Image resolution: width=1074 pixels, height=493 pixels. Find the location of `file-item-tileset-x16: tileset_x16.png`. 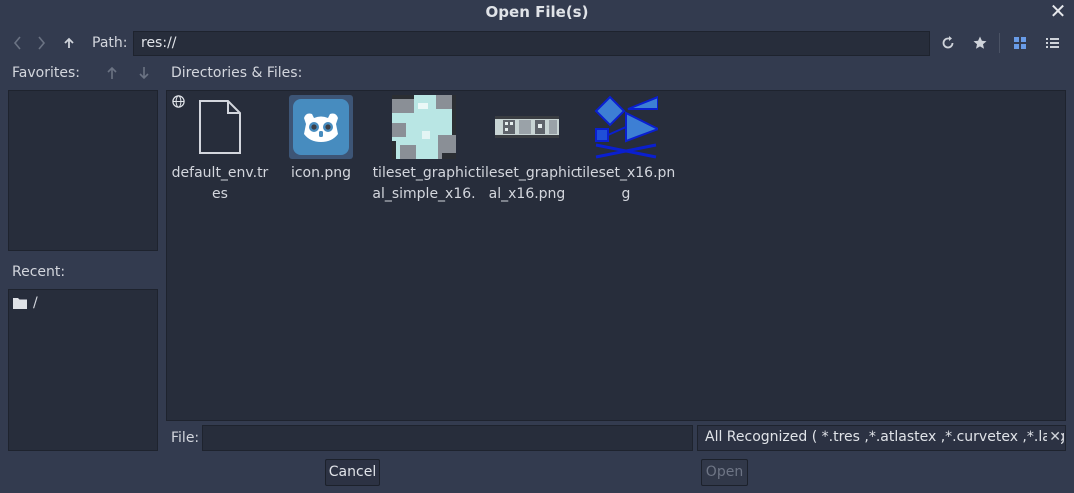

file-item-tileset-x16: tileset_x16.png is located at coordinates (626, 150).